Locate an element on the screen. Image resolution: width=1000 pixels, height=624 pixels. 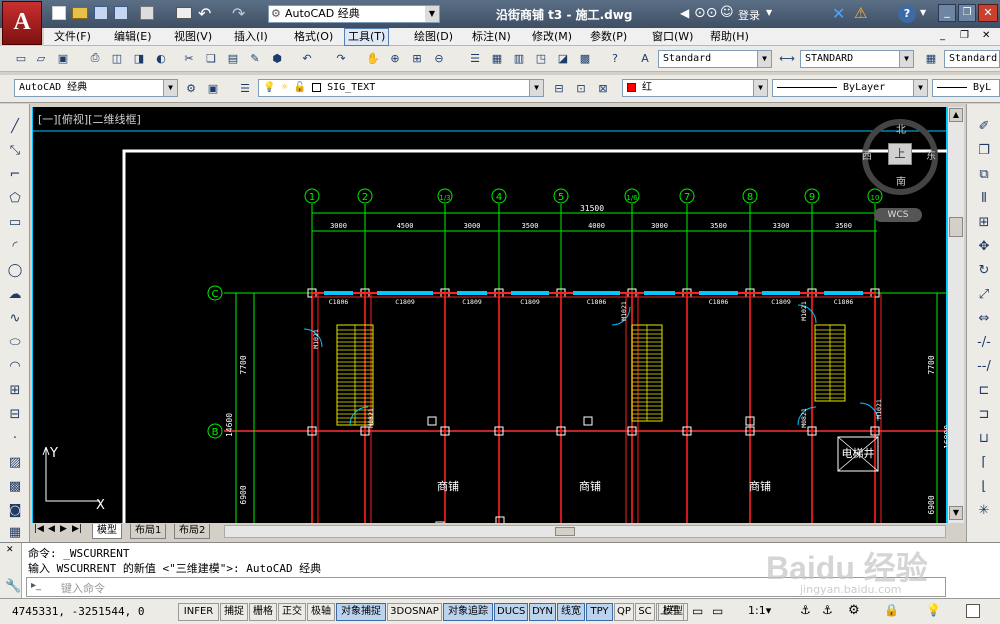
save-icon: ▣ is located at coordinates (63, 58).